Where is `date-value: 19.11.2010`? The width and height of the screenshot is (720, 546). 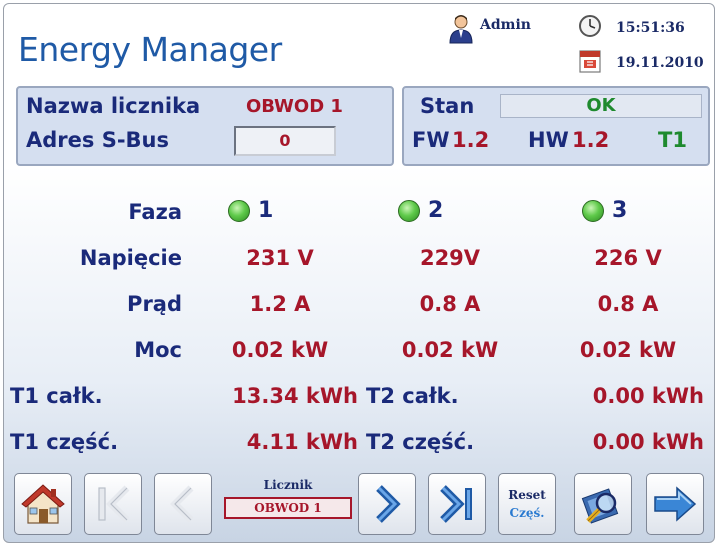 date-value: 19.11.2010 is located at coordinates (660, 63).